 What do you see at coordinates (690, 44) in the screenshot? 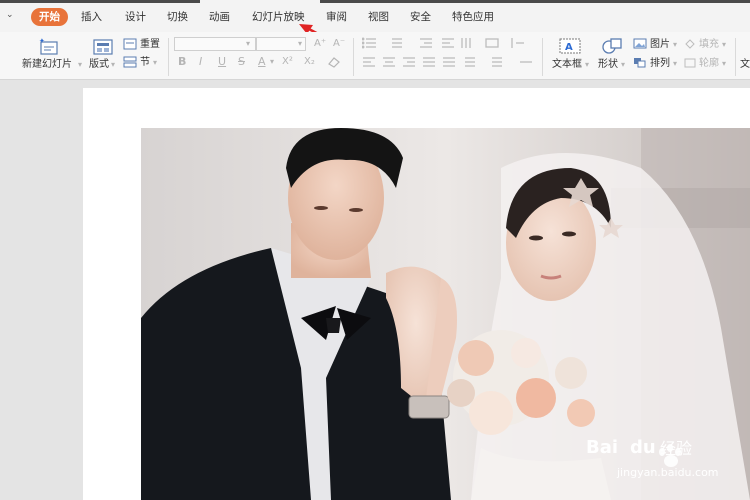
I see `fill-icon` at bounding box center [690, 44].